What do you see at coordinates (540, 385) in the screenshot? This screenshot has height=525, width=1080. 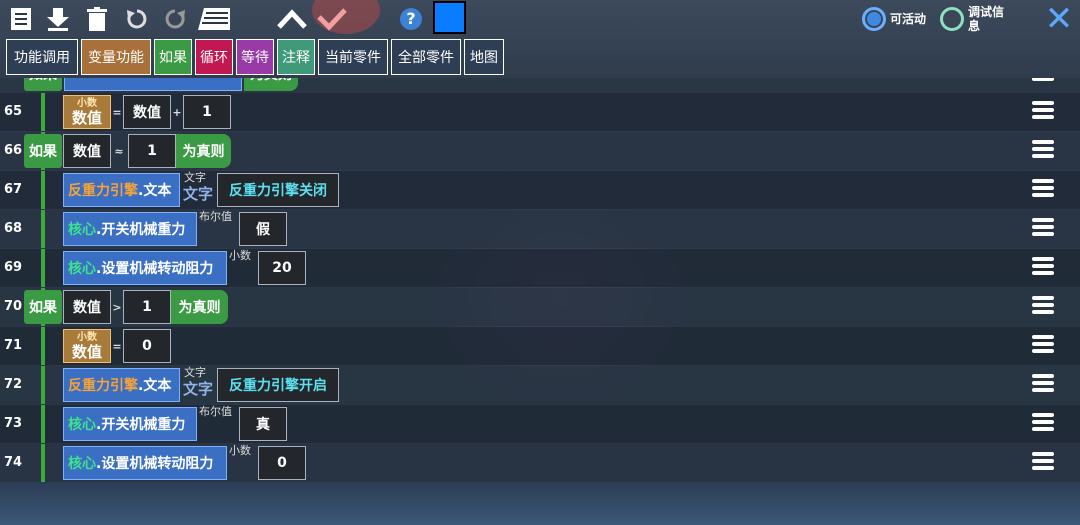 I see `code-row: 72 反重力引擎 .文本 文字 文字 反重力引擎开启` at bounding box center [540, 385].